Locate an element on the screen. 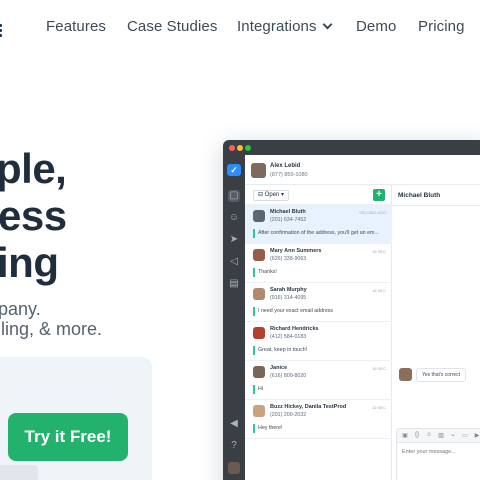  contact-name: Michael Bluth is located at coordinates (288, 212).